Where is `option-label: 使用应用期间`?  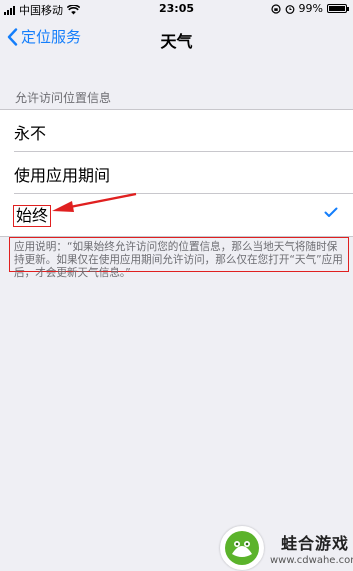 option-label: 使用应用期间 is located at coordinates (62, 175).